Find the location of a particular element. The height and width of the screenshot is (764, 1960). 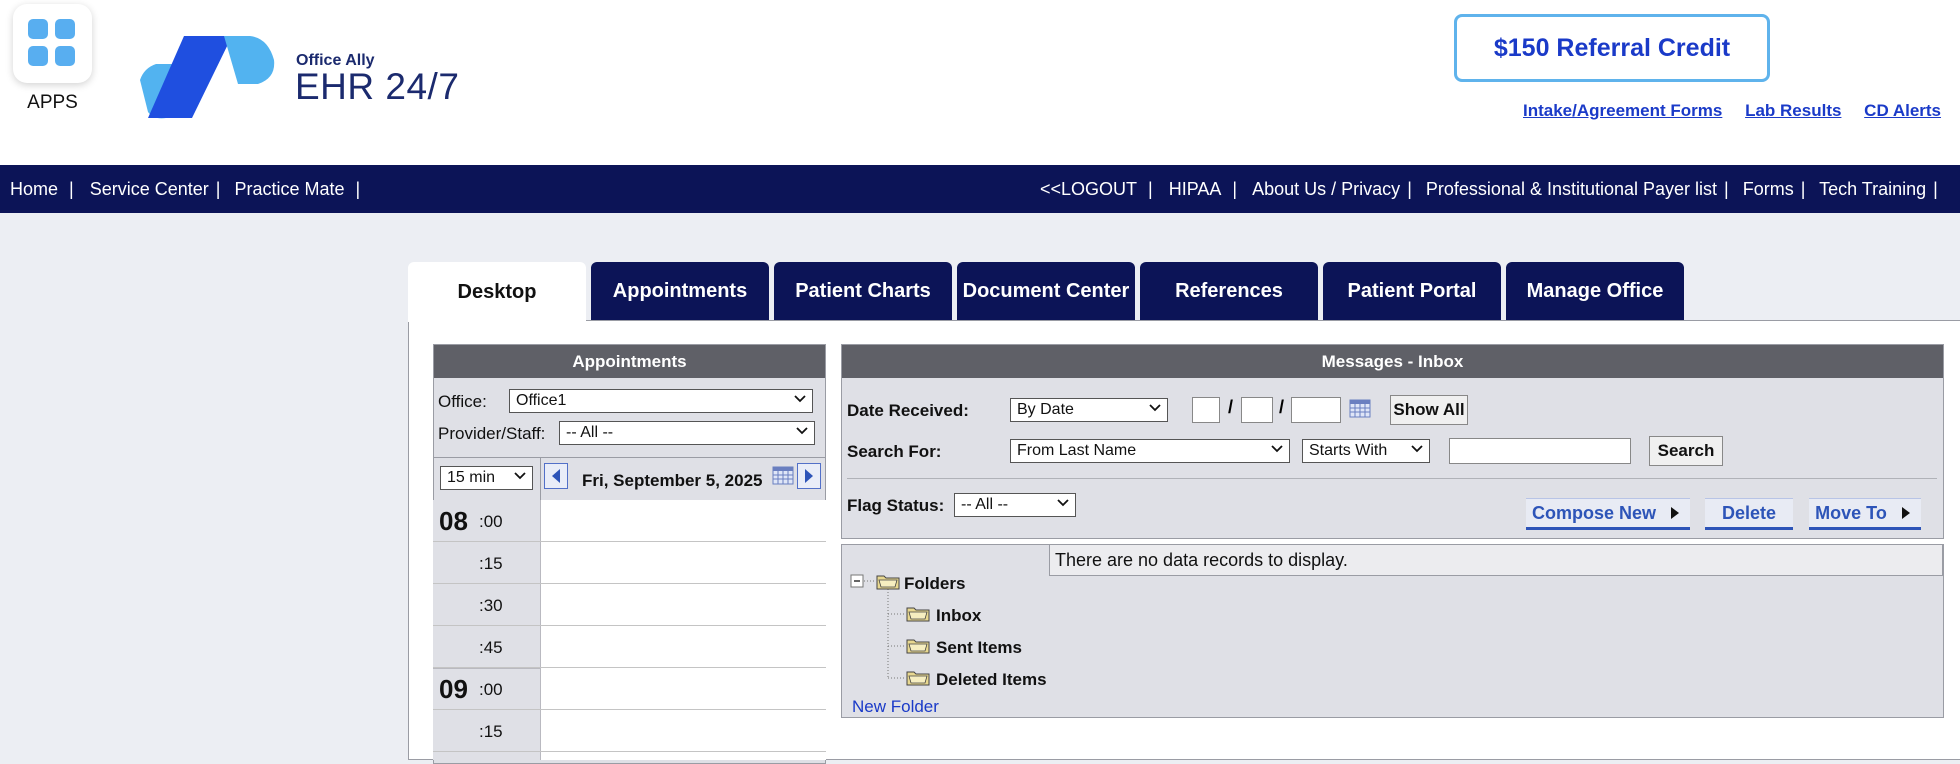

minute-label: :30 is located at coordinates (491, 605).